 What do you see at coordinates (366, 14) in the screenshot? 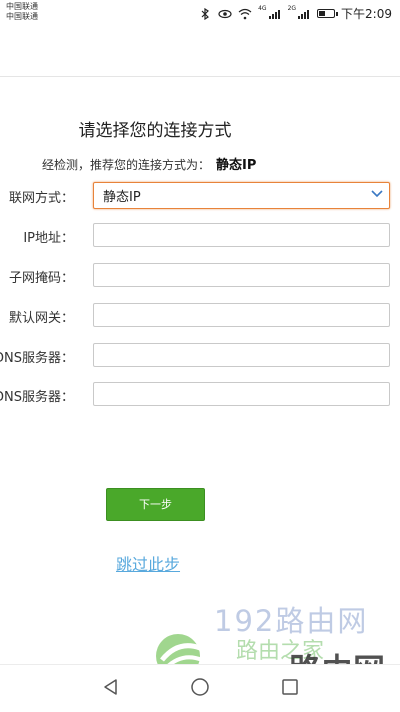
I see `clock: 下午2:09` at bounding box center [366, 14].